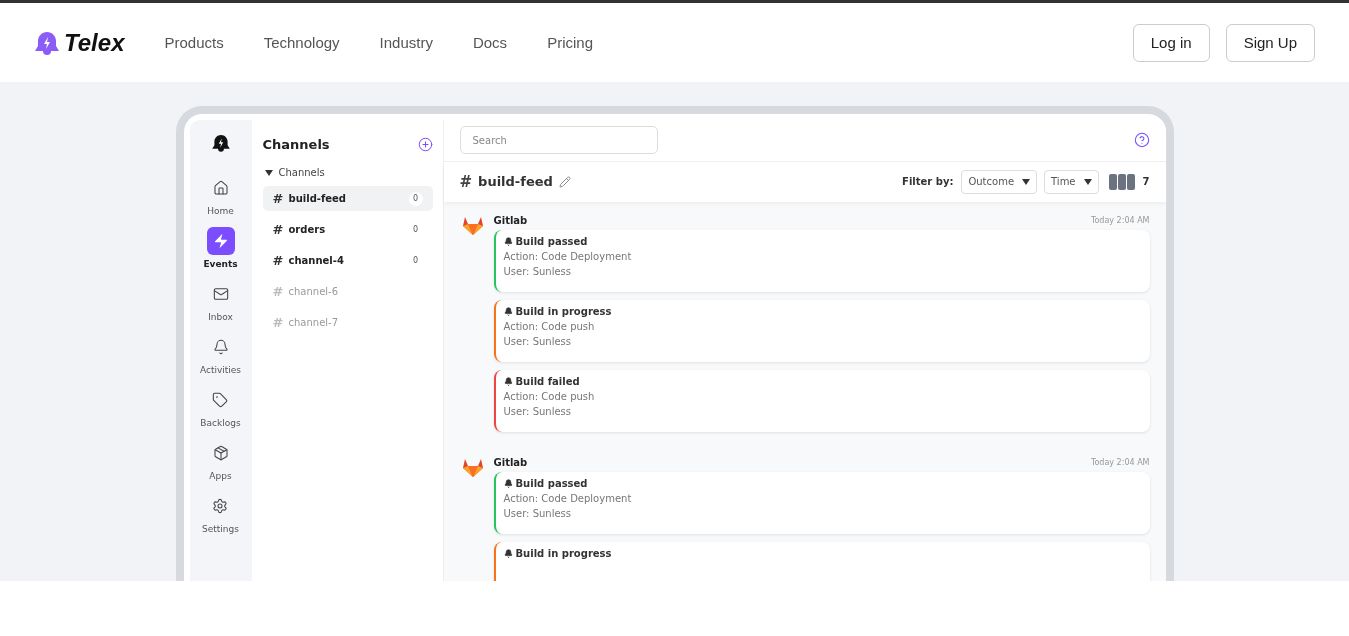 This screenshot has height=636, width=1349. I want to click on bell-logo-icon, so click(220, 143).